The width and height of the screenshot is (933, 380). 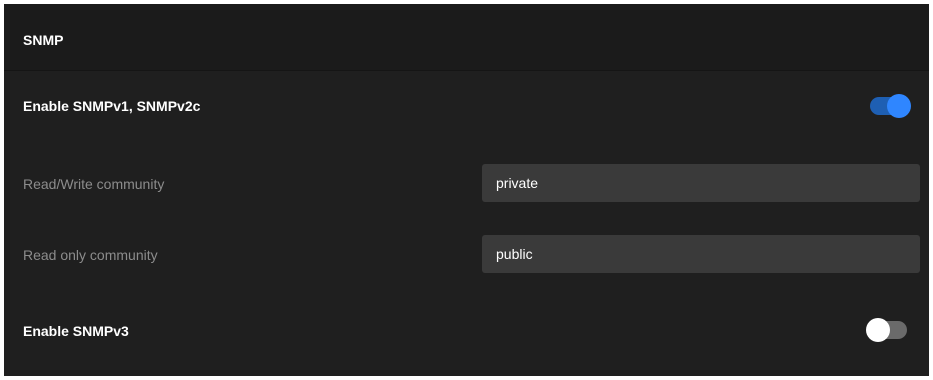 I want to click on snmp-v3-label: Enable SNMPv3, so click(x=76, y=331).